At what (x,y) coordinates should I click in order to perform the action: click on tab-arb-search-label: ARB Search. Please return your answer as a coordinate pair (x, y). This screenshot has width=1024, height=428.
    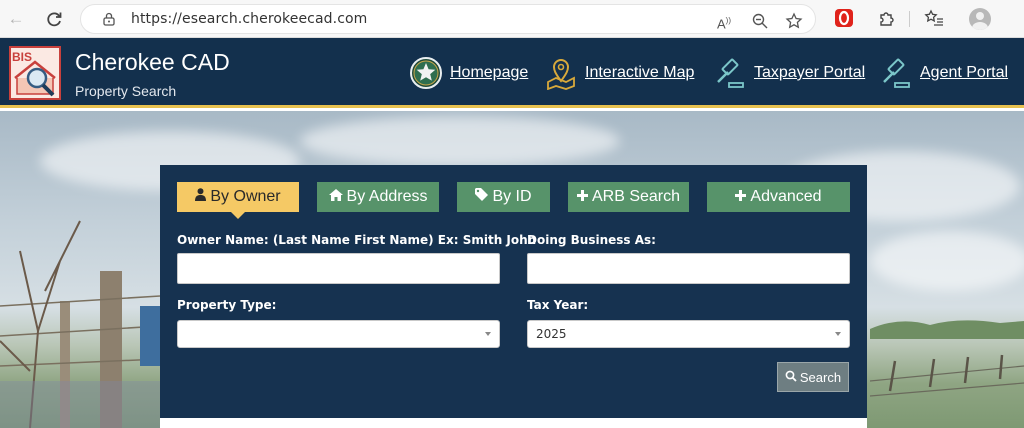
    Looking at the image, I should click on (636, 196).